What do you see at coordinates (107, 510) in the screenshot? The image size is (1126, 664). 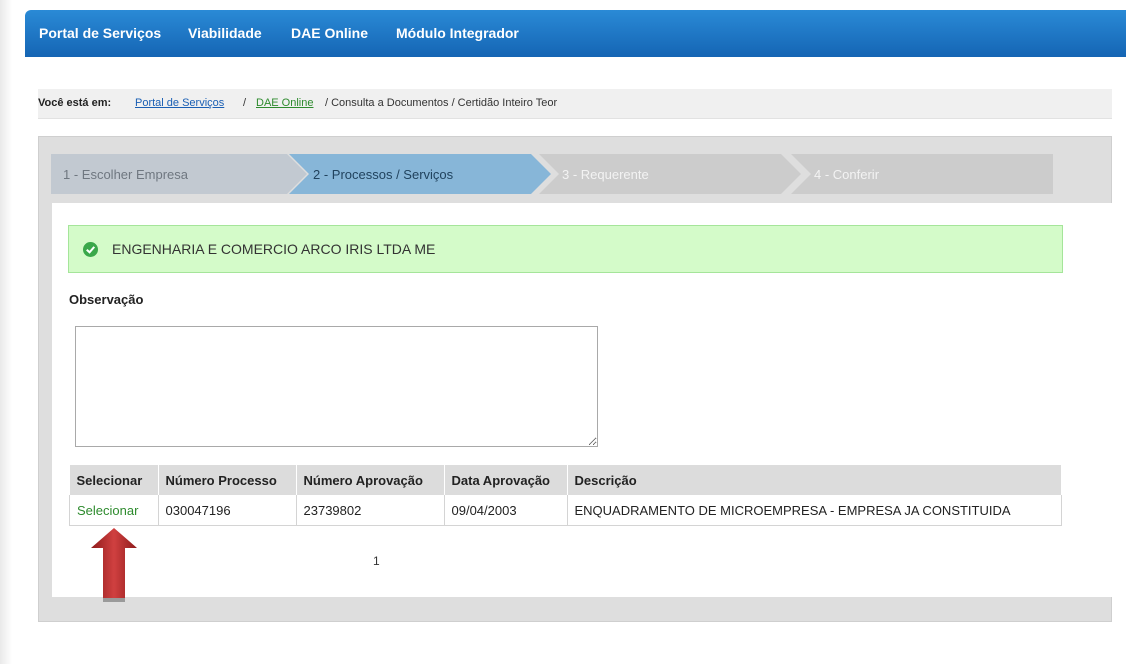 I see `selecionar-link: Selecionar` at bounding box center [107, 510].